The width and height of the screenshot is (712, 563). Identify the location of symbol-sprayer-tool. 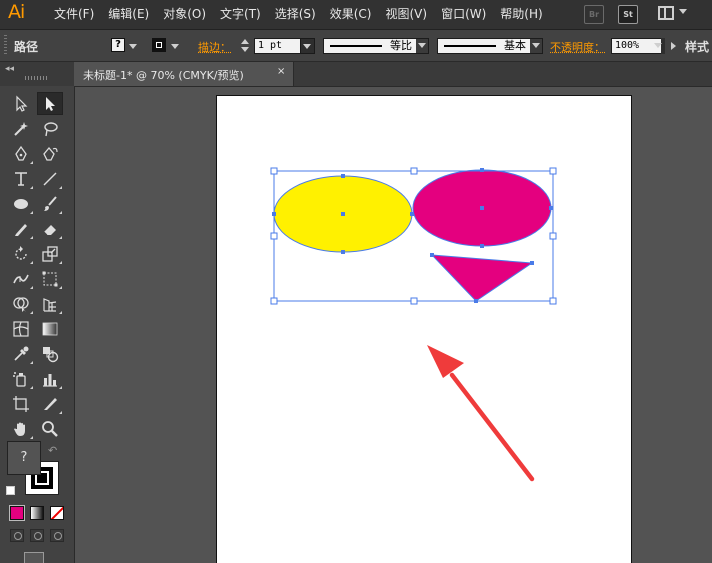
(21, 378).